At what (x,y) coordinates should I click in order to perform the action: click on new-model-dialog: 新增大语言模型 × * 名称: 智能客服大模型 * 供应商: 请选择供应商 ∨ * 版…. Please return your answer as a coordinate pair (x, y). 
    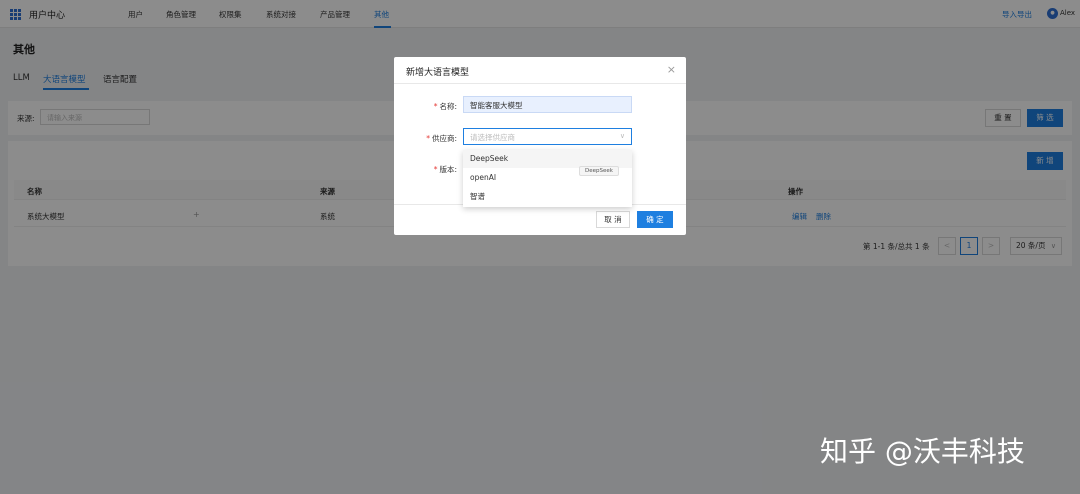
    Looking at the image, I should click on (540, 146).